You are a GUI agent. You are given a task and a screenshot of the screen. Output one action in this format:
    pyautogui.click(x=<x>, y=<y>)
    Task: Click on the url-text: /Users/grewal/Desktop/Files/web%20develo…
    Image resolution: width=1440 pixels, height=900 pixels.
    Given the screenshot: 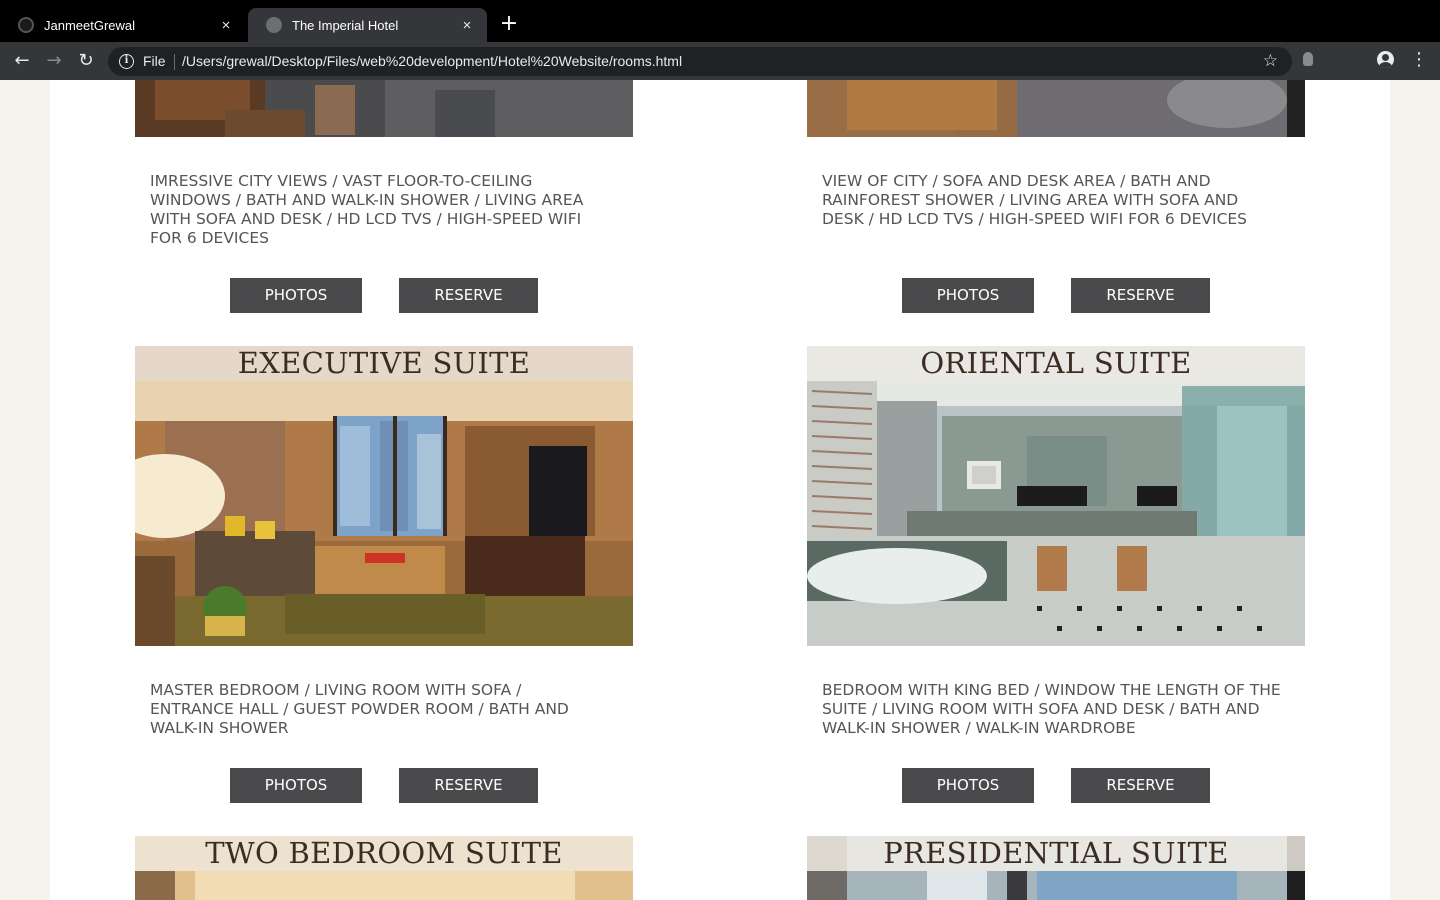 What is the action you would take?
    pyautogui.click(x=432, y=61)
    